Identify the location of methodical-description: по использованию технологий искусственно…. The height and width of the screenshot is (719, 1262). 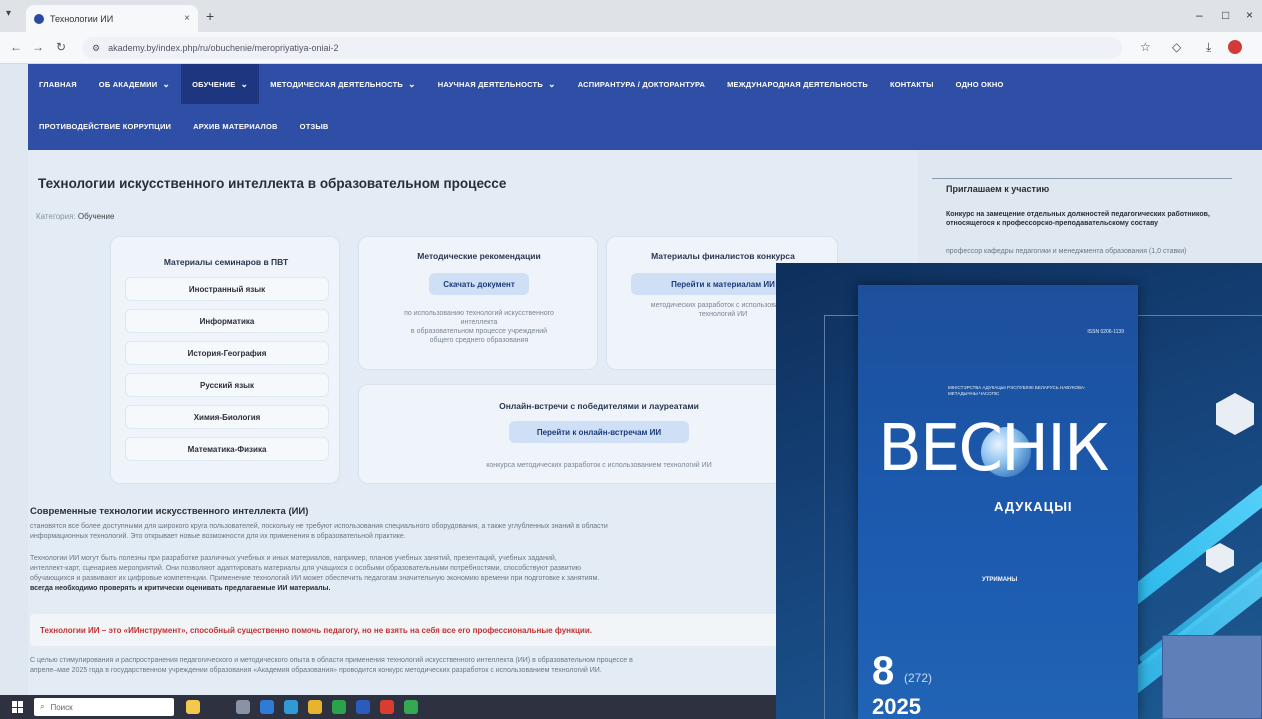
(479, 327).